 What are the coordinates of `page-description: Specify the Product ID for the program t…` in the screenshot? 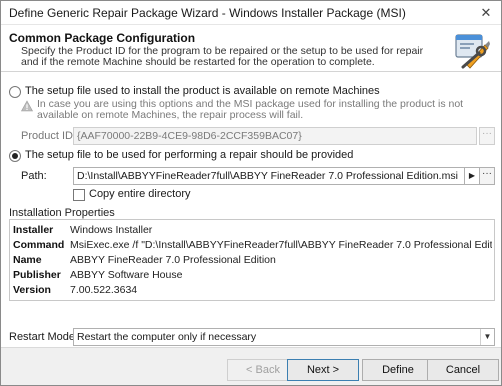 It's located at (222, 56).